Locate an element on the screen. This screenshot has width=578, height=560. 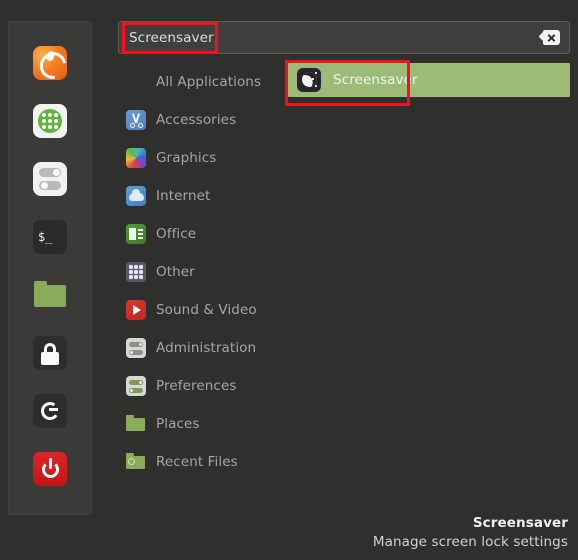
apps-grid-icon is located at coordinates (50, 121).